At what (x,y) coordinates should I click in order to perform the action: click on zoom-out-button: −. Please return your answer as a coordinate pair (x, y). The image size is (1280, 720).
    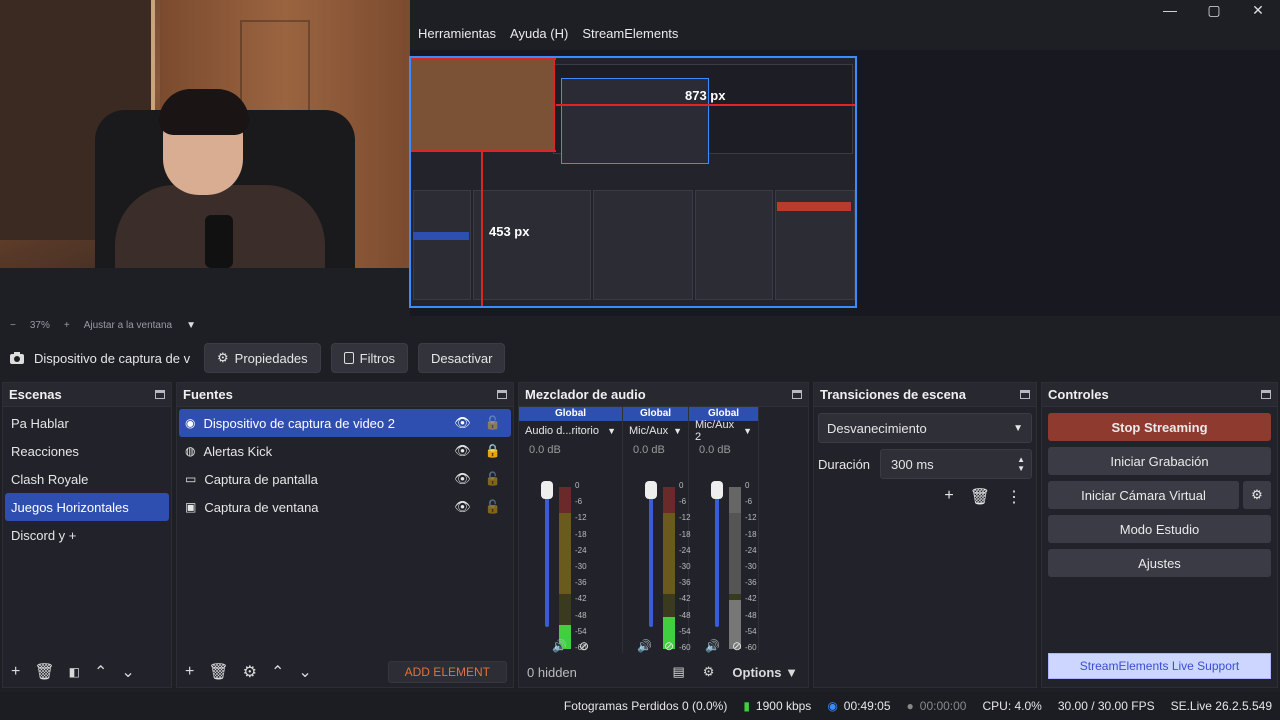
    Looking at the image, I should click on (13, 325).